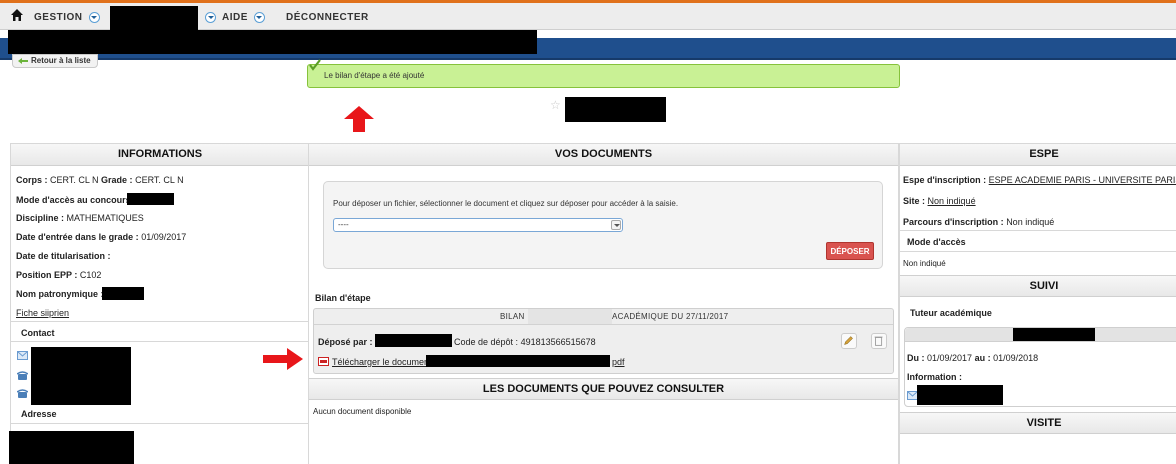  I want to click on mode-acces-row: Mode d'accès au concours :, so click(76, 200).